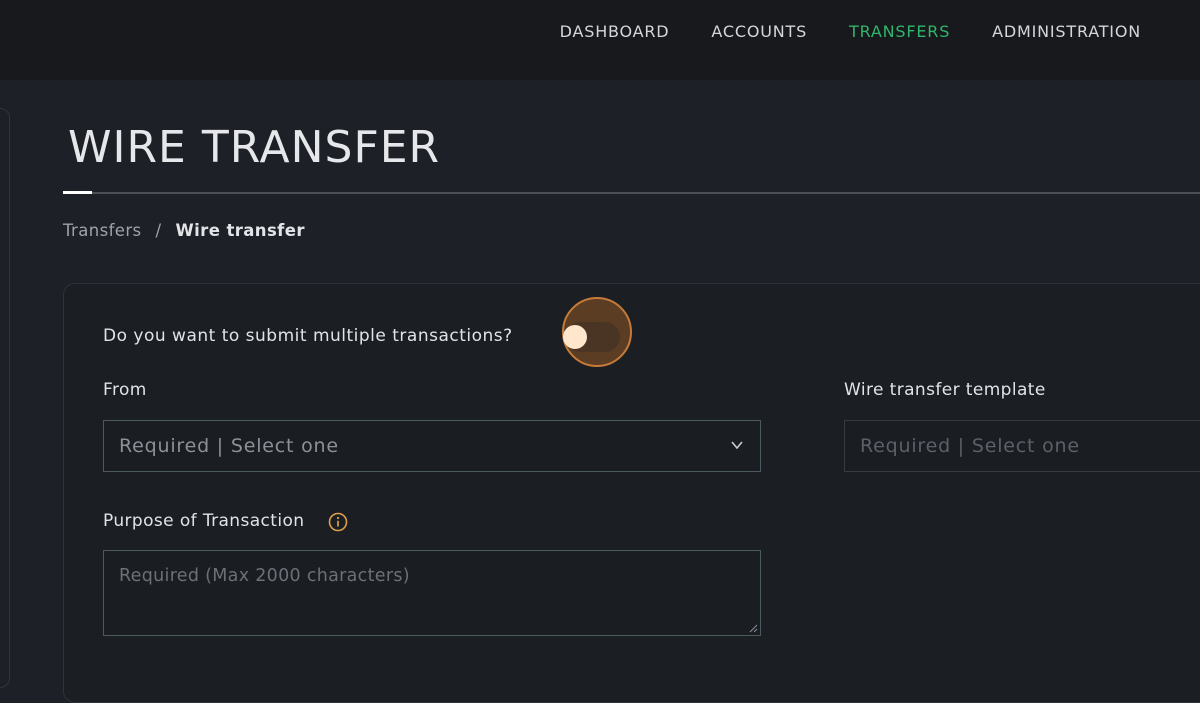 Image resolution: width=1200 pixels, height=703 pixels. I want to click on chevron-down-icon, so click(737, 445).